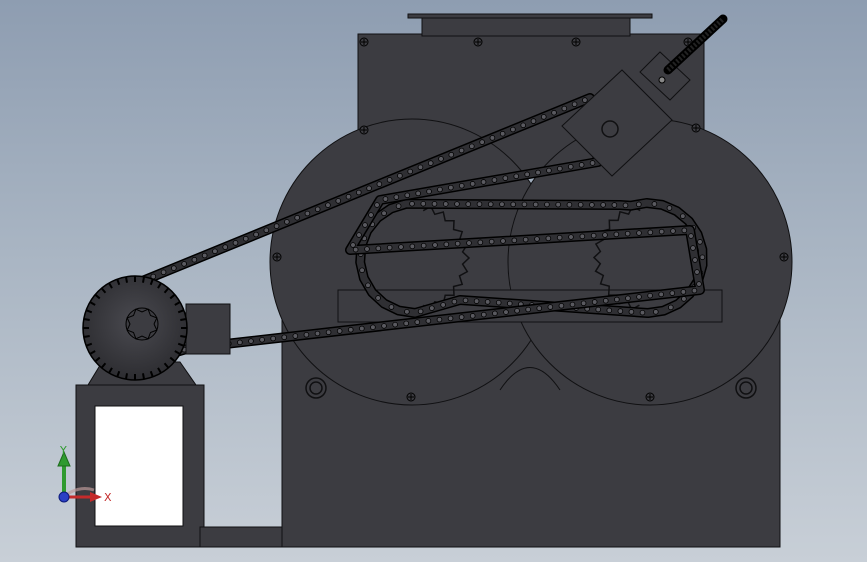 The height and width of the screenshot is (562, 867). What do you see at coordinates (108, 497) in the screenshot?
I see `triad-x-label: X` at bounding box center [108, 497].